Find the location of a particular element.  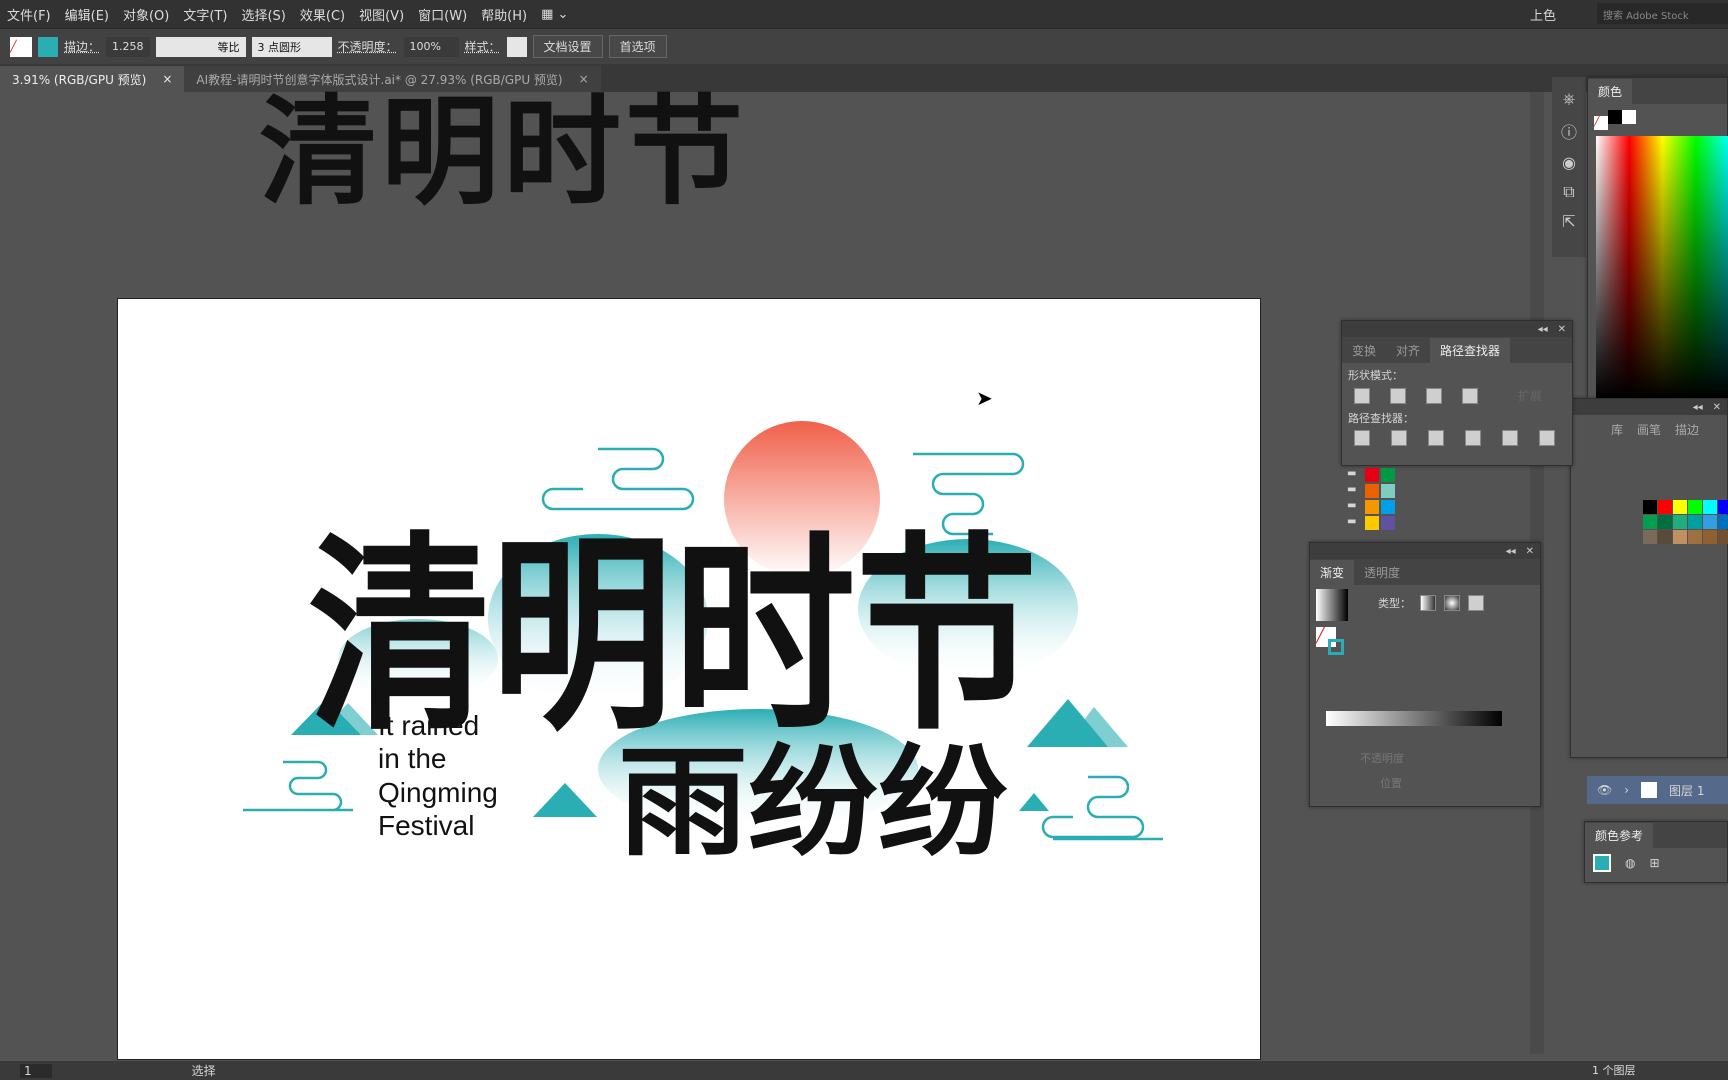

menu-type: 文字(T) is located at coordinates (205, 14).